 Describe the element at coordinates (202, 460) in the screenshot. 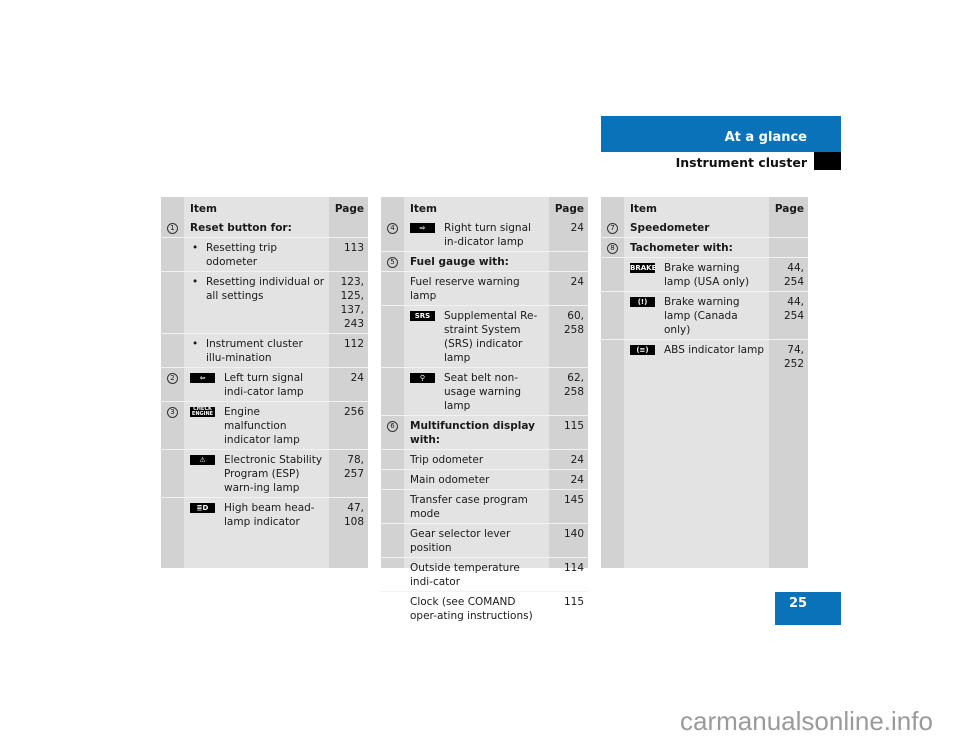

I see `esp-warning-icon: ⚠` at that location.